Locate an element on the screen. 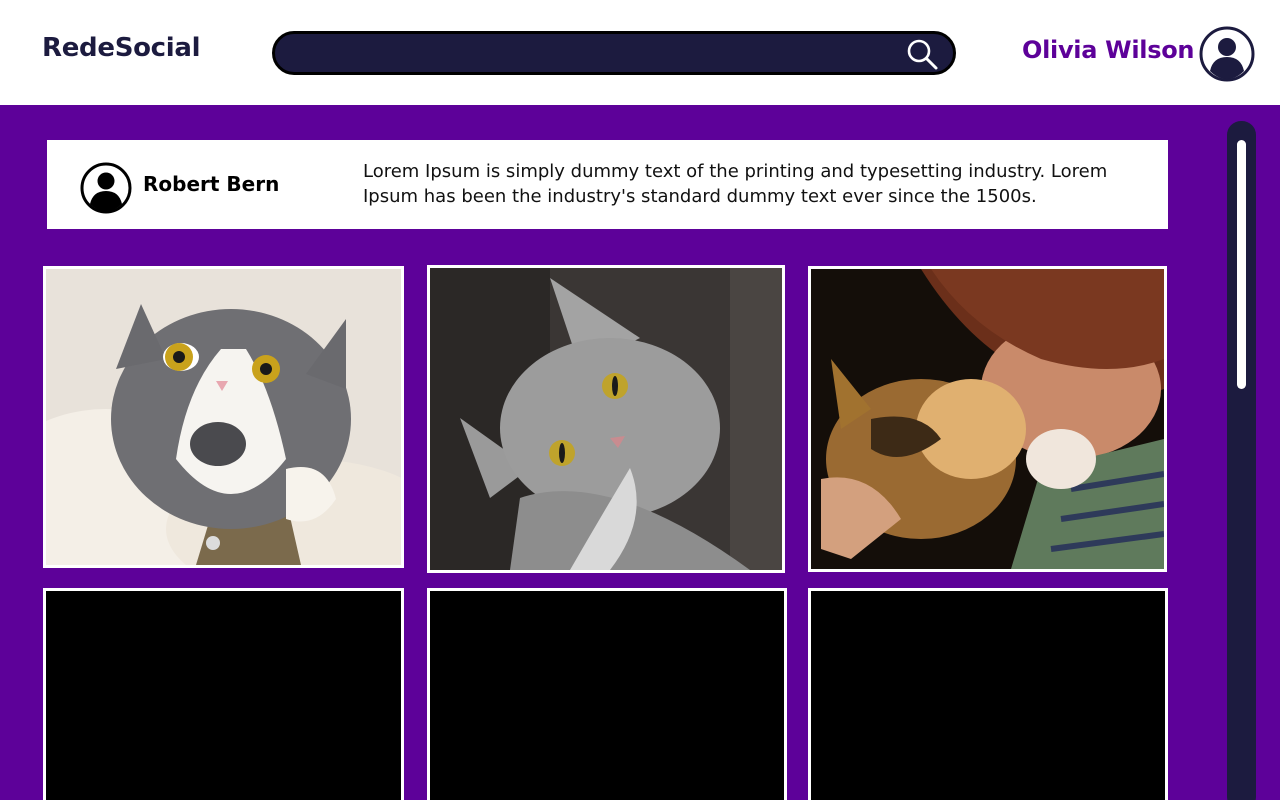  current-user-name: Olivia Wilson is located at coordinates (1108, 50).